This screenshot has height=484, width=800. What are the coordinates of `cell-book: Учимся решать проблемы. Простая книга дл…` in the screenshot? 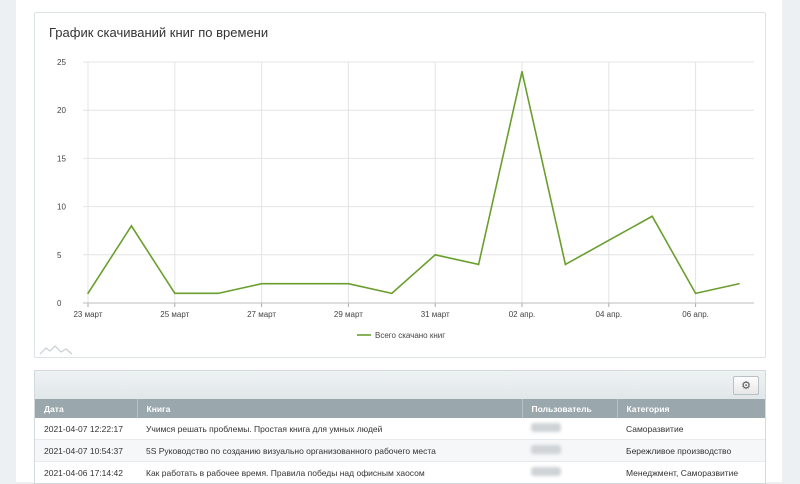 It's located at (329, 429).